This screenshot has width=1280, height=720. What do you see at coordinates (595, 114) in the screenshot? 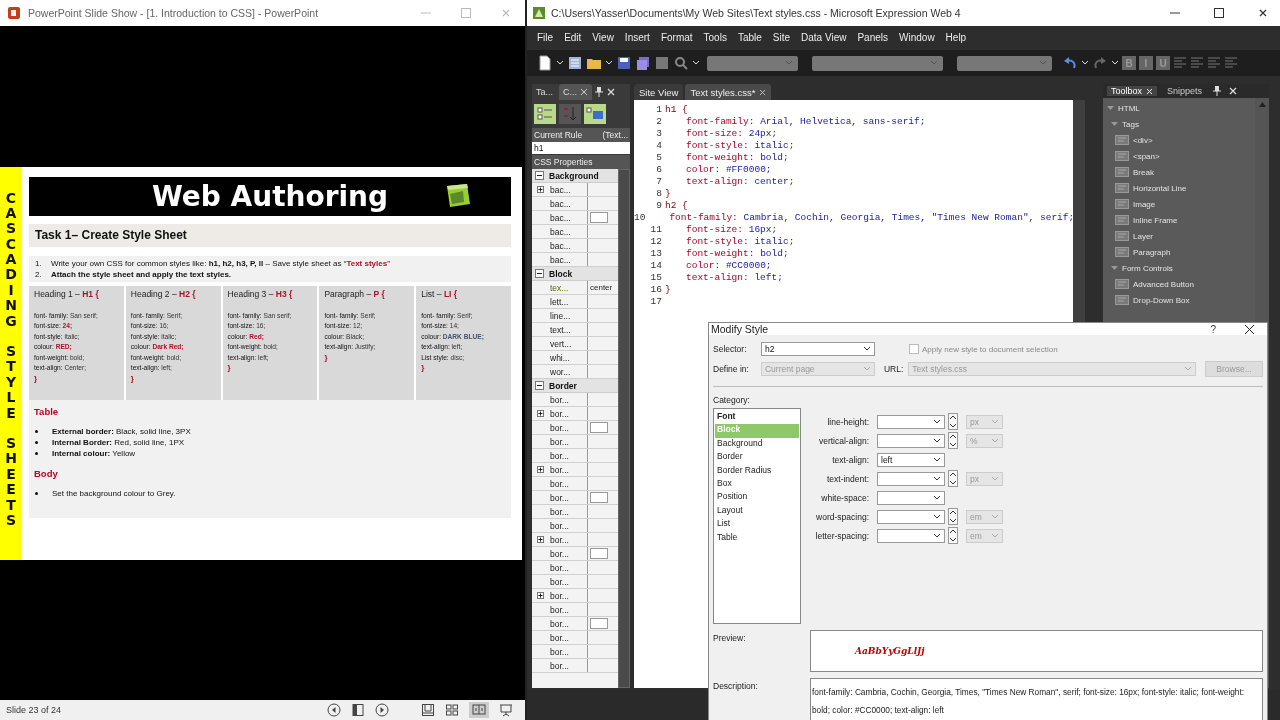
I see `list-icon` at bounding box center [595, 114].